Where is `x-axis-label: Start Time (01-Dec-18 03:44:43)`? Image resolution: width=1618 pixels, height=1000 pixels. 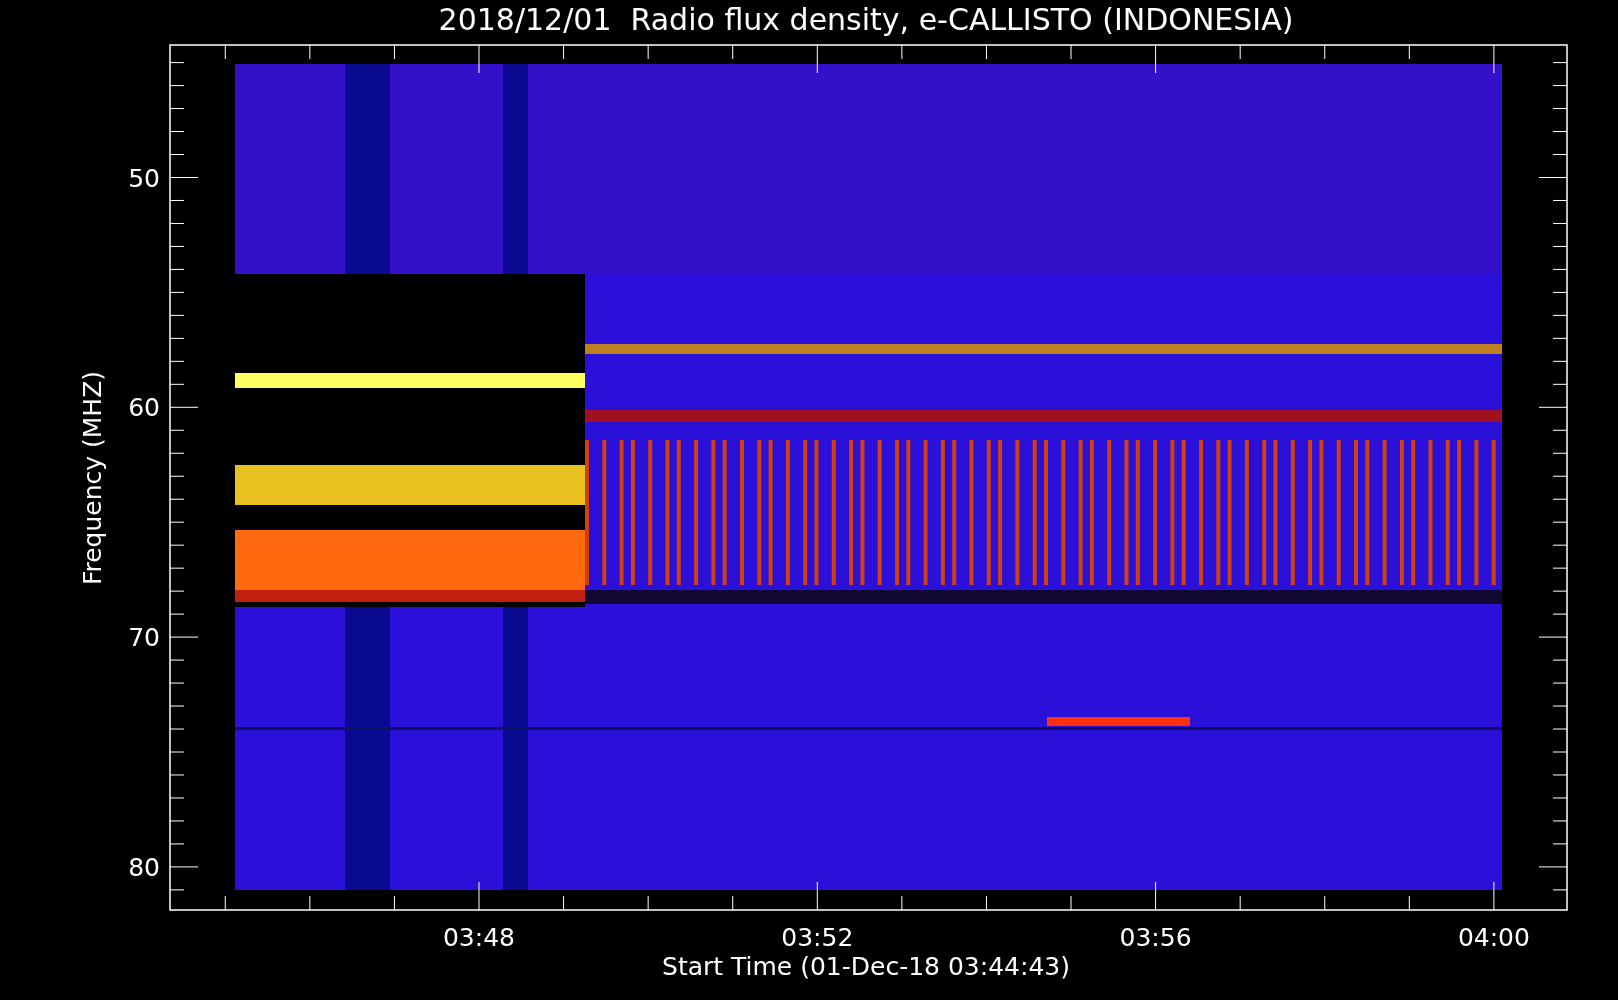
x-axis-label: Start Time (01-Dec-18 03:44:43) is located at coordinates (866, 966).